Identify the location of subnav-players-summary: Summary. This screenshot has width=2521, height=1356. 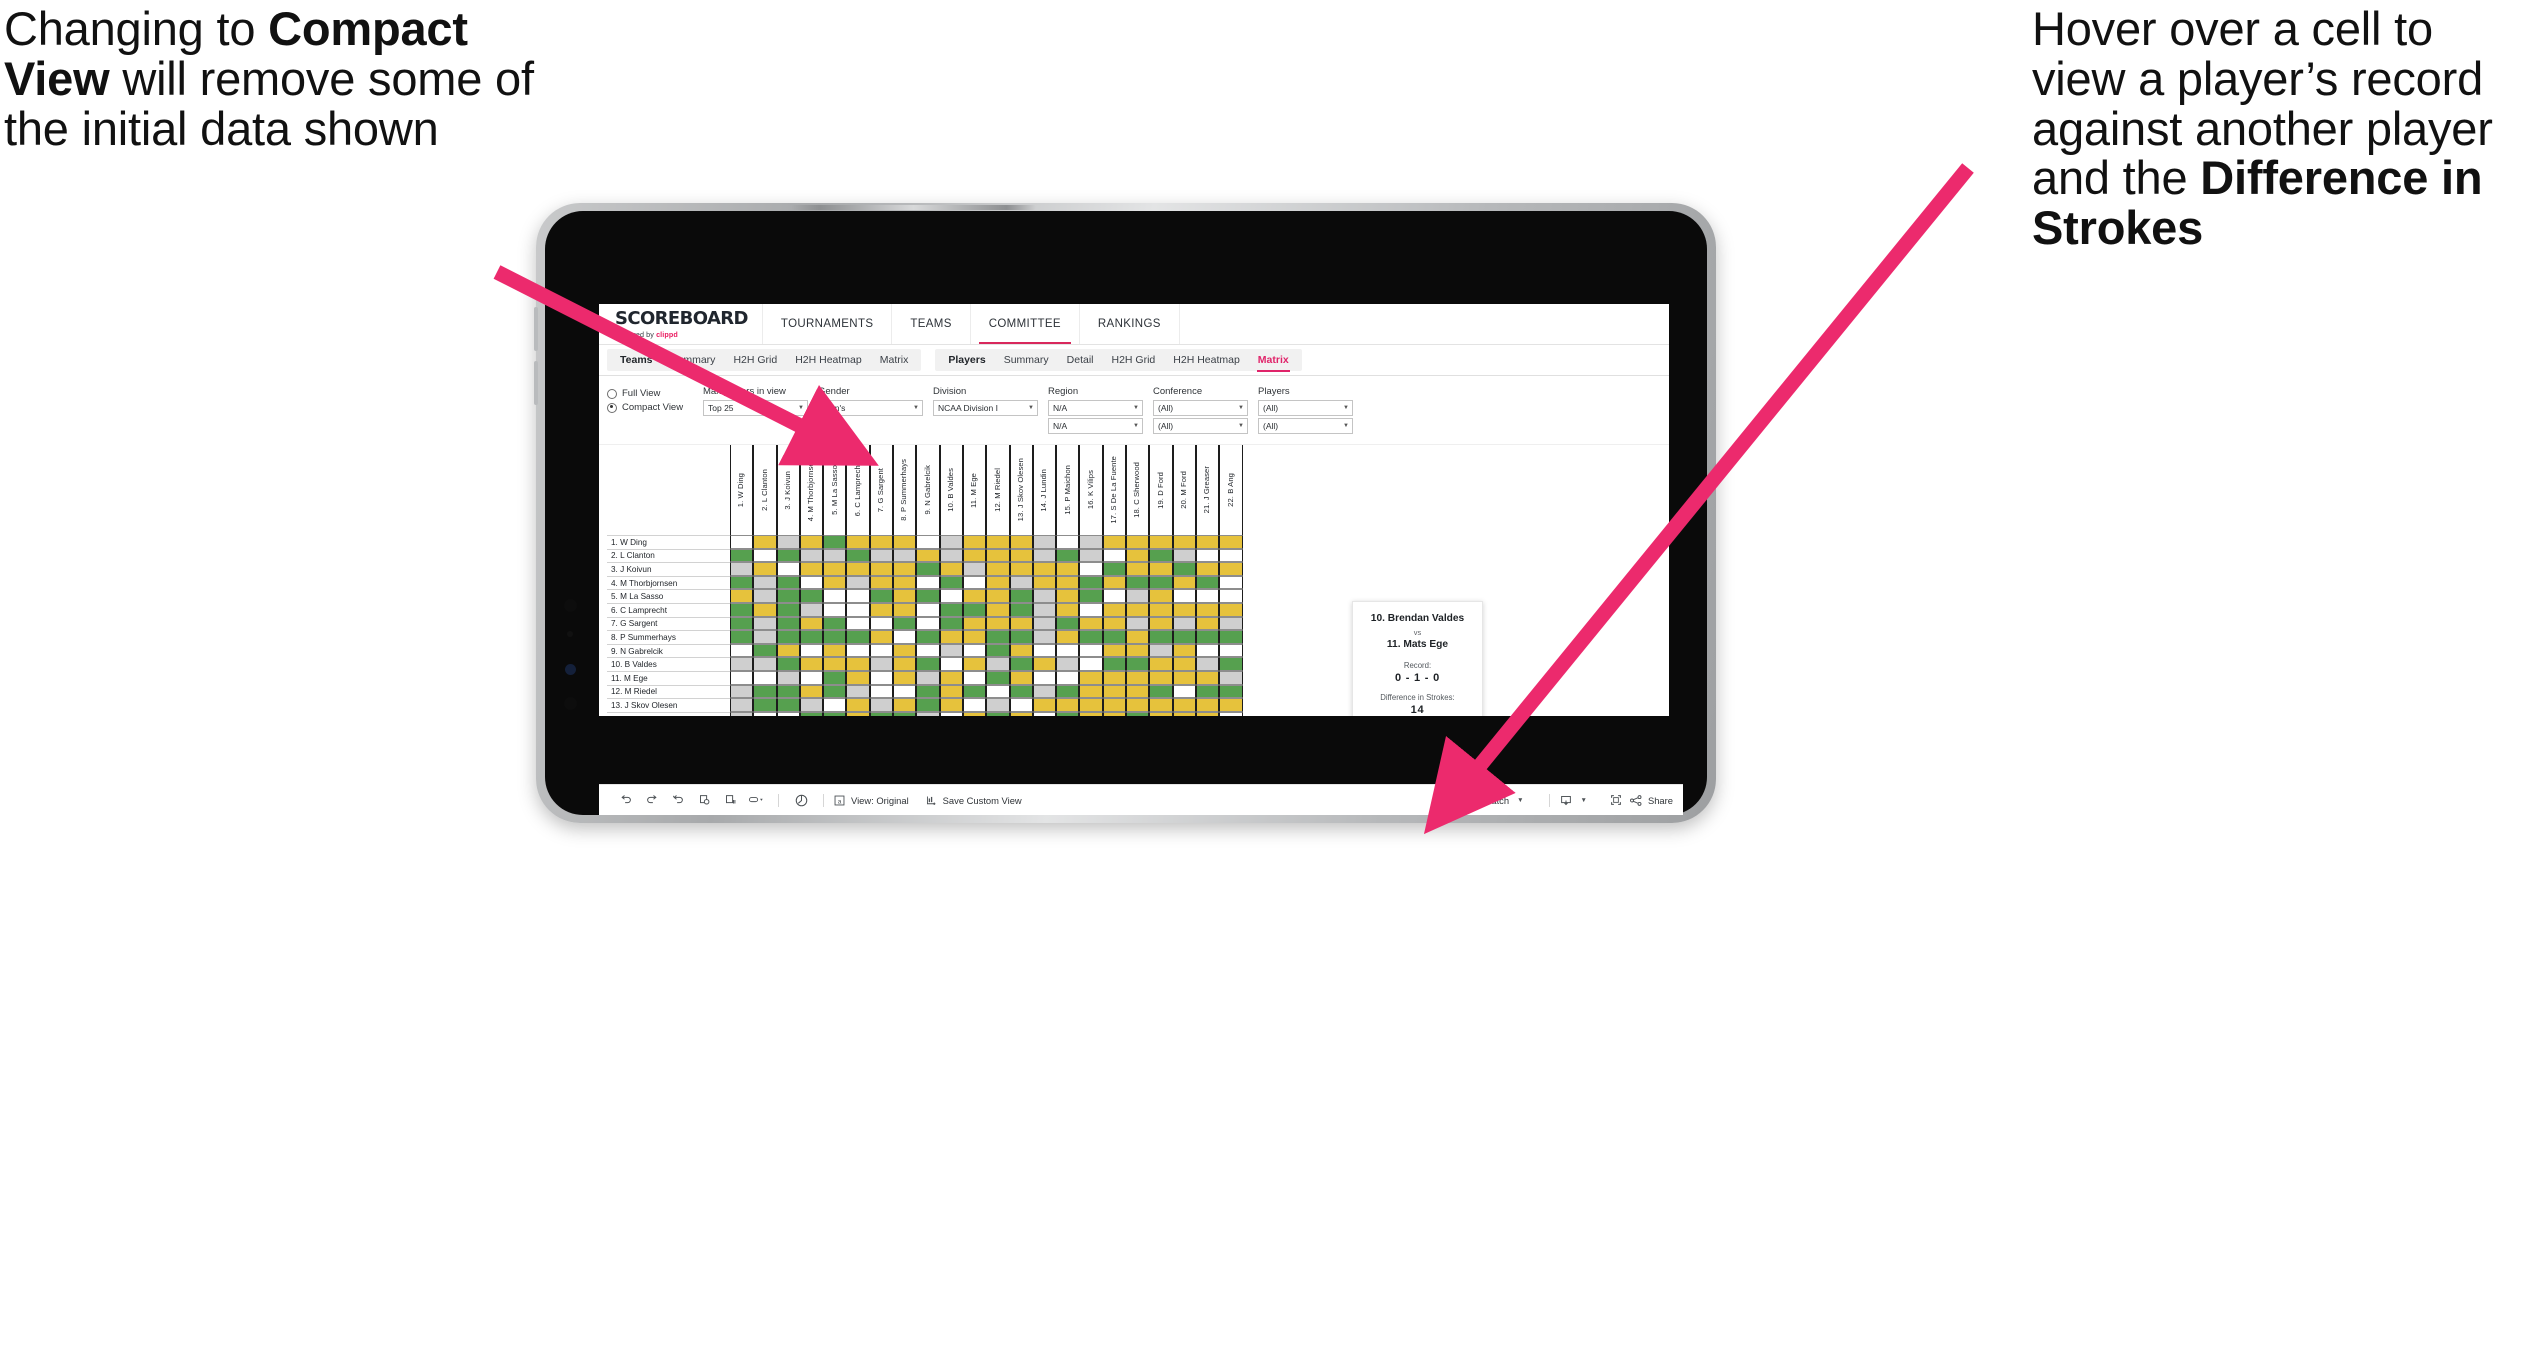
(1026, 360).